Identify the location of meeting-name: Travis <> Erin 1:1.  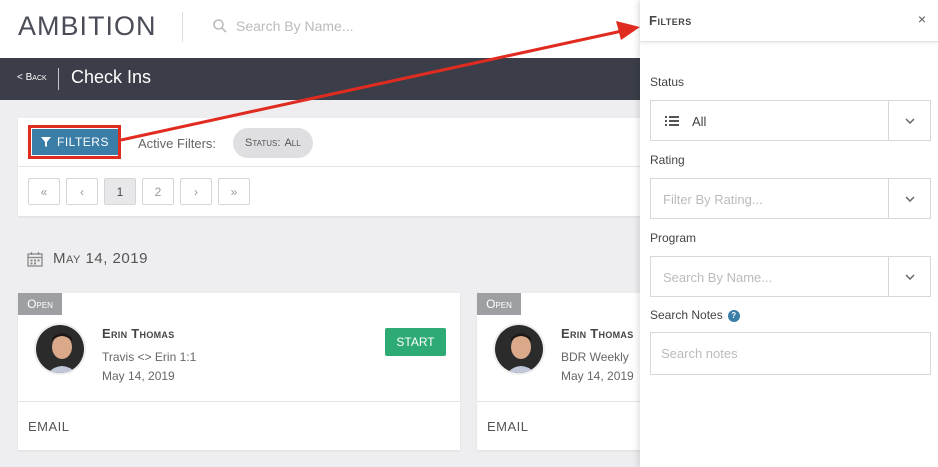
(149, 357).